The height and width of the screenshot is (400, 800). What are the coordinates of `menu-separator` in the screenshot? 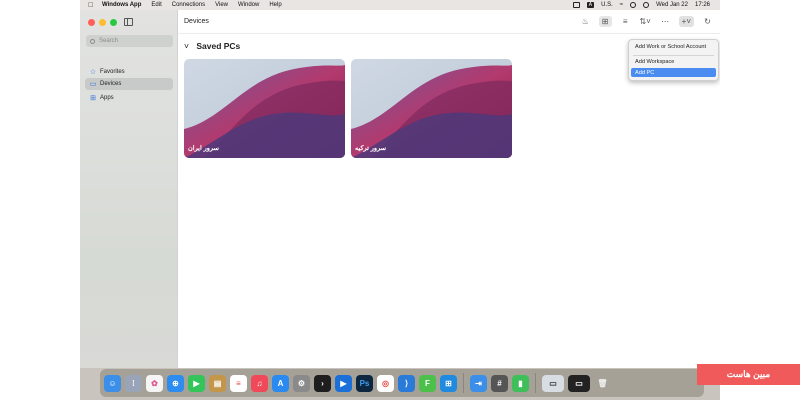 It's located at (673, 55).